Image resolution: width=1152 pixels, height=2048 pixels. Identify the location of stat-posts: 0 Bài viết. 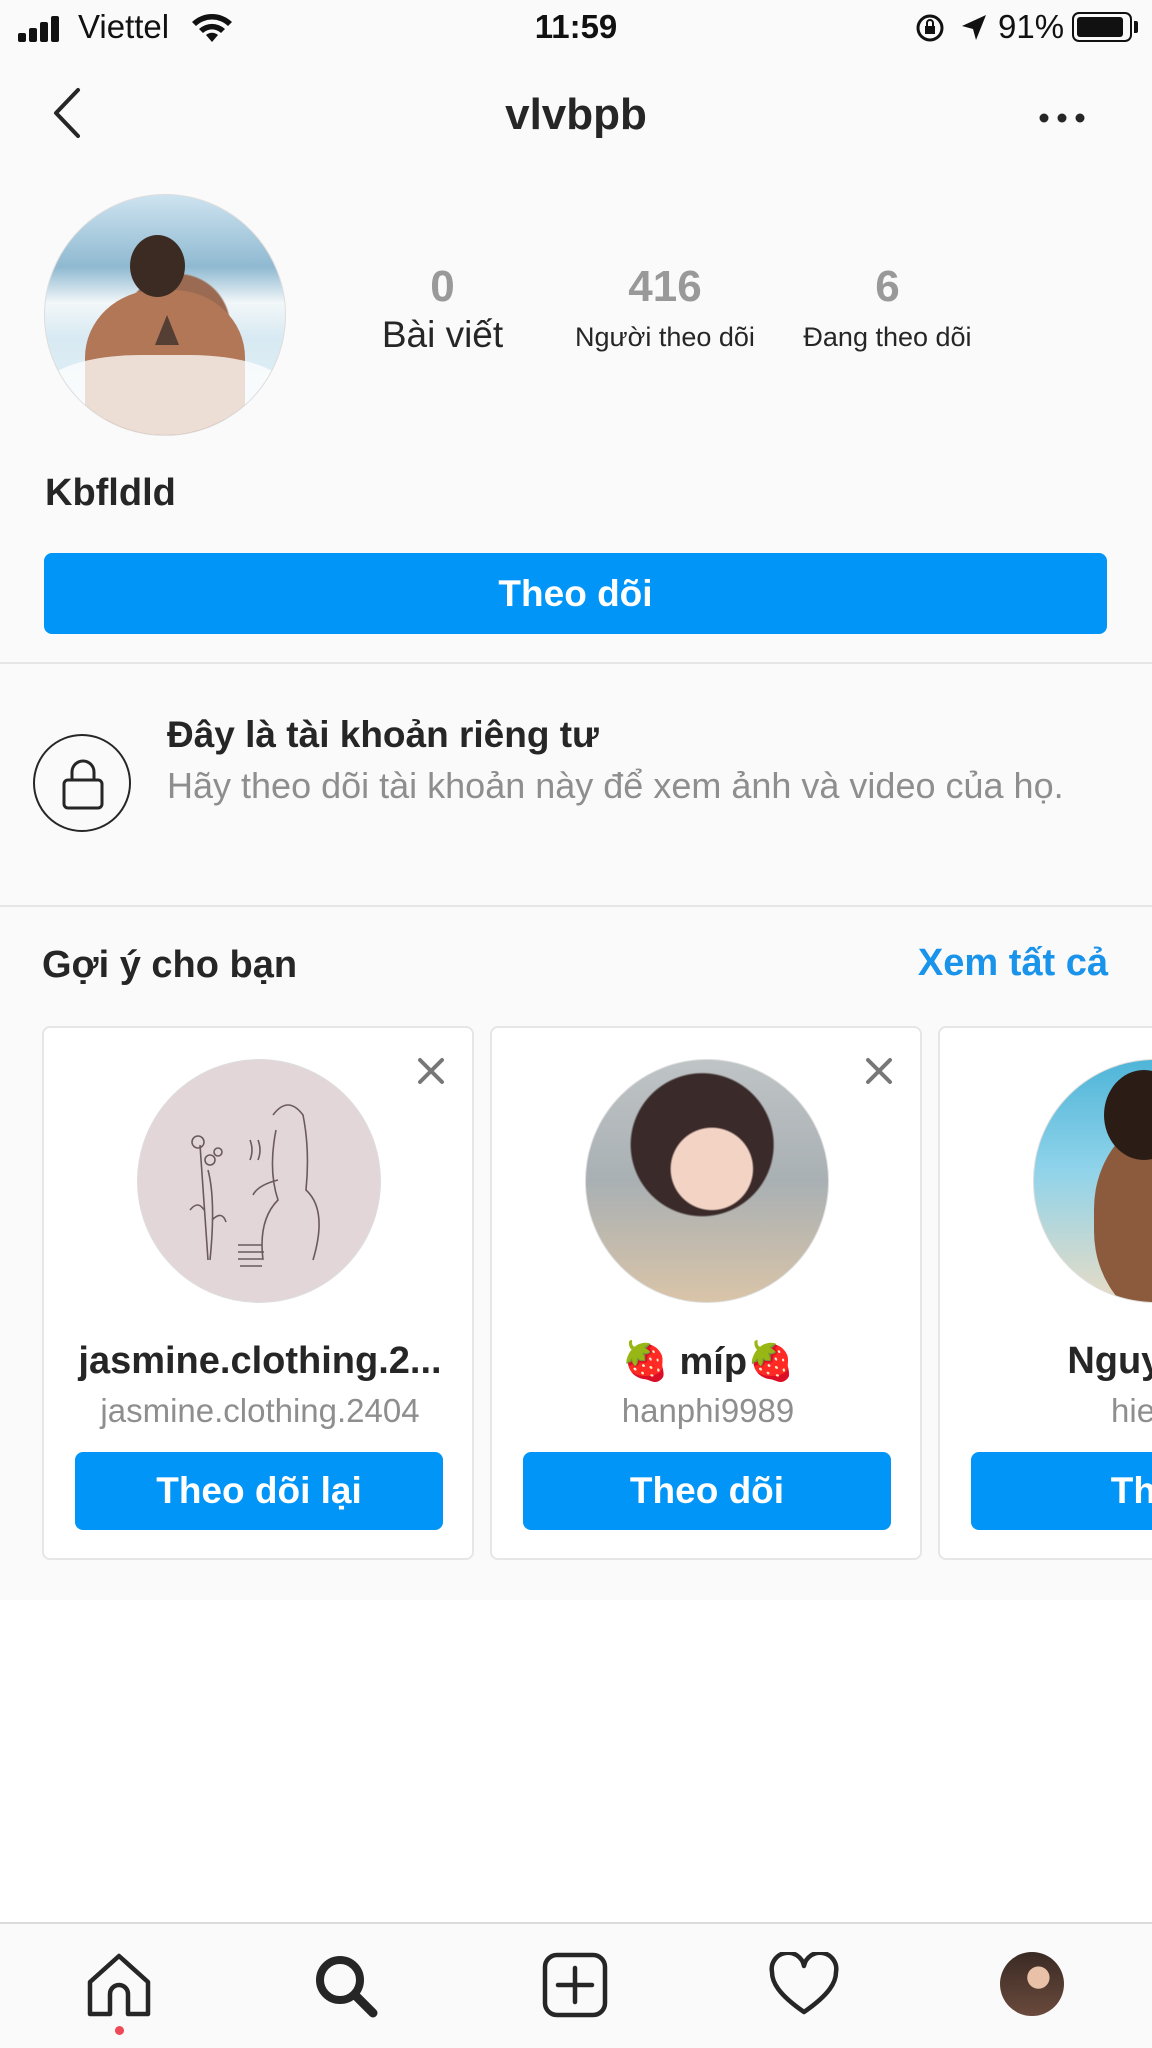
(442, 309).